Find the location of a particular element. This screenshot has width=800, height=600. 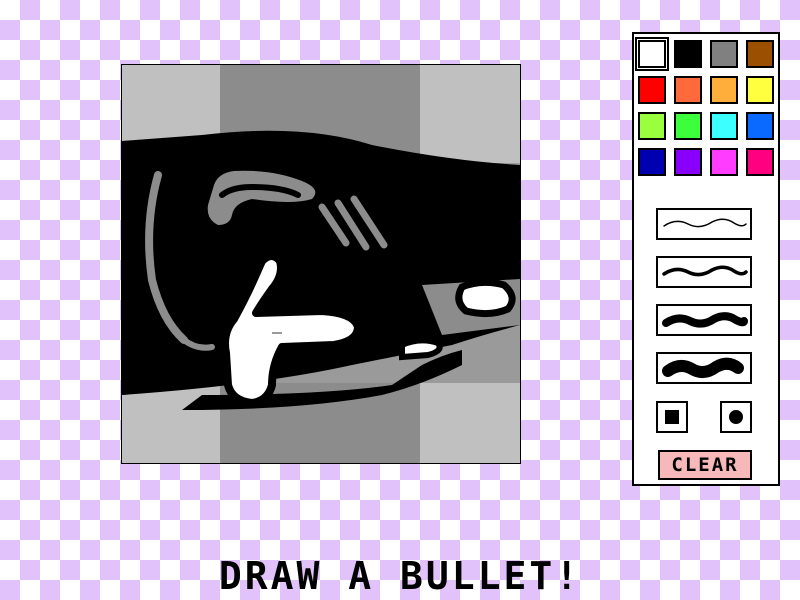

round-brush-button is located at coordinates (736, 417).